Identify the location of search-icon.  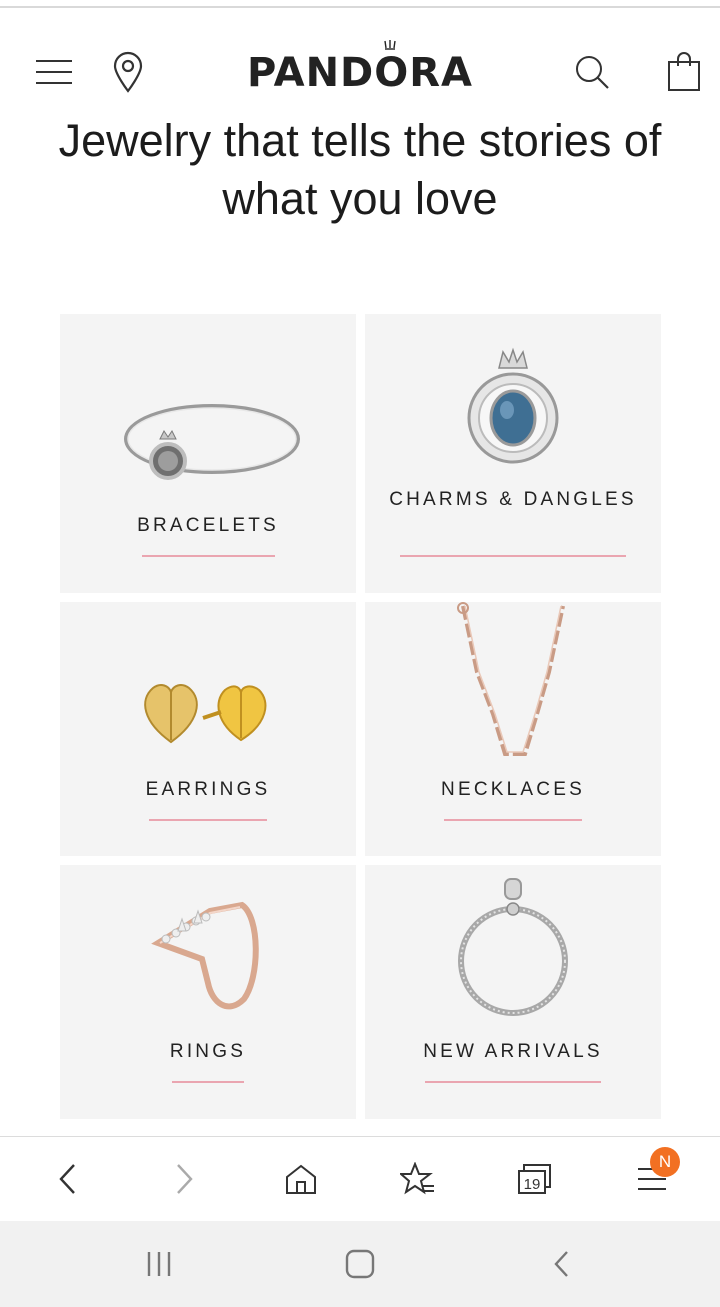
(592, 72).